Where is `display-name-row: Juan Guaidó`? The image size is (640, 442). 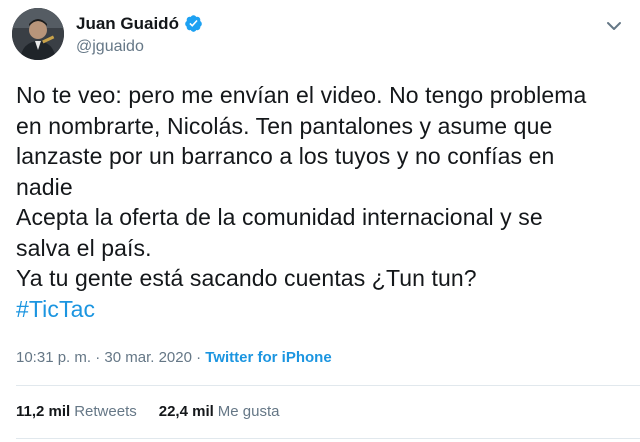
display-name-row: Juan Guaidó is located at coordinates (139, 24).